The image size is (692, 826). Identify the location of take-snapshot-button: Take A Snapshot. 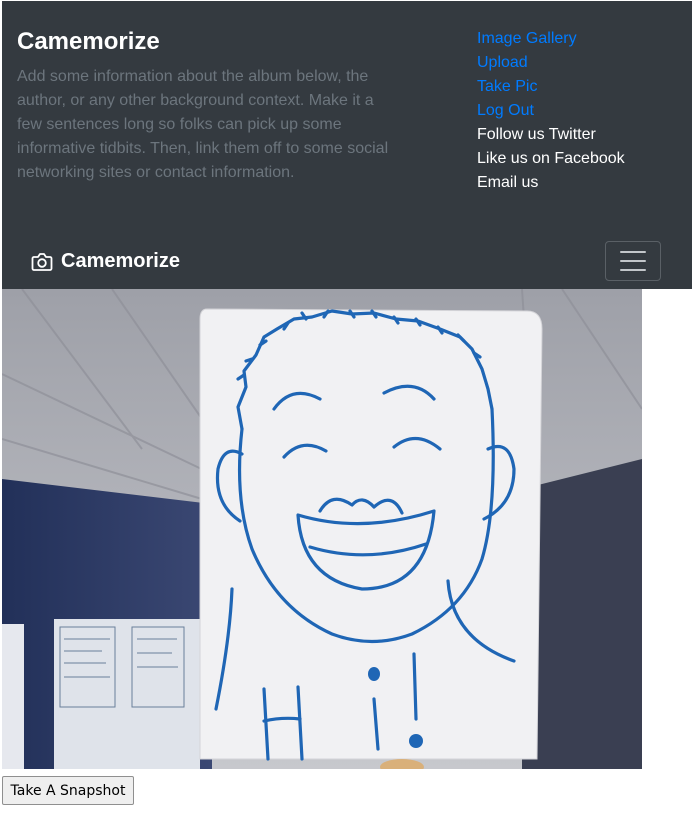
(68, 790).